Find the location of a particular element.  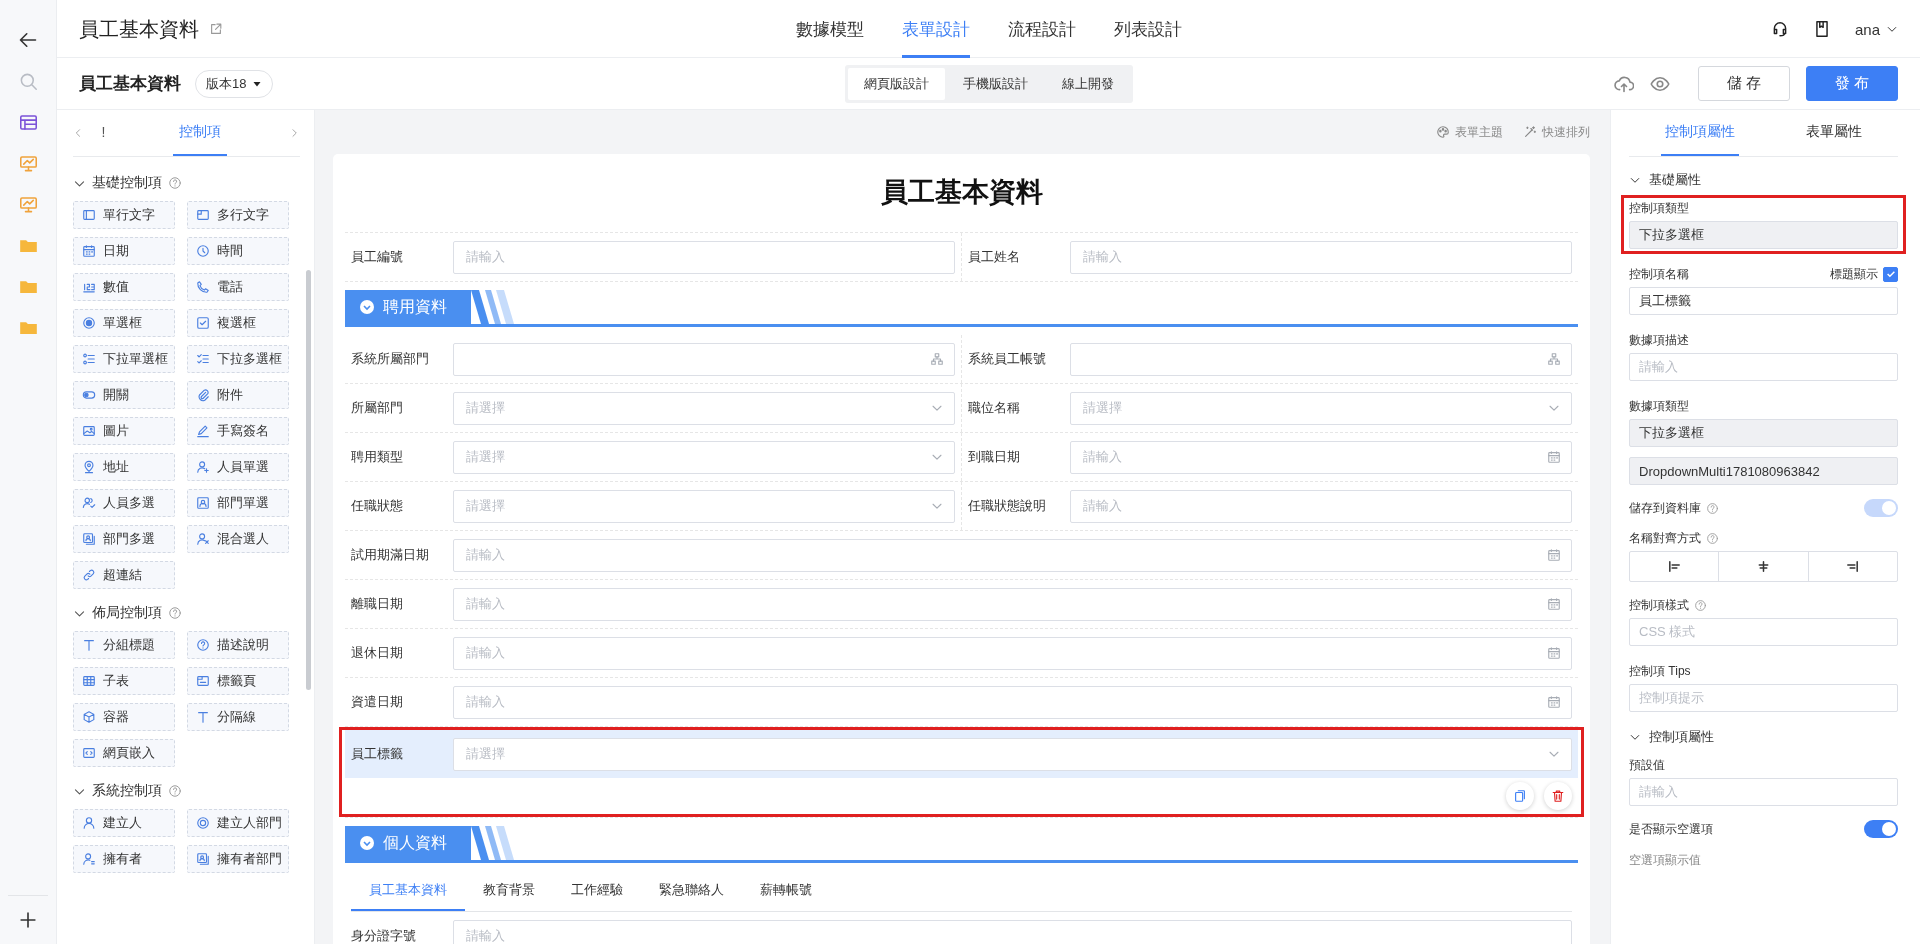

field-label: 身分證字號 is located at coordinates (384, 935).